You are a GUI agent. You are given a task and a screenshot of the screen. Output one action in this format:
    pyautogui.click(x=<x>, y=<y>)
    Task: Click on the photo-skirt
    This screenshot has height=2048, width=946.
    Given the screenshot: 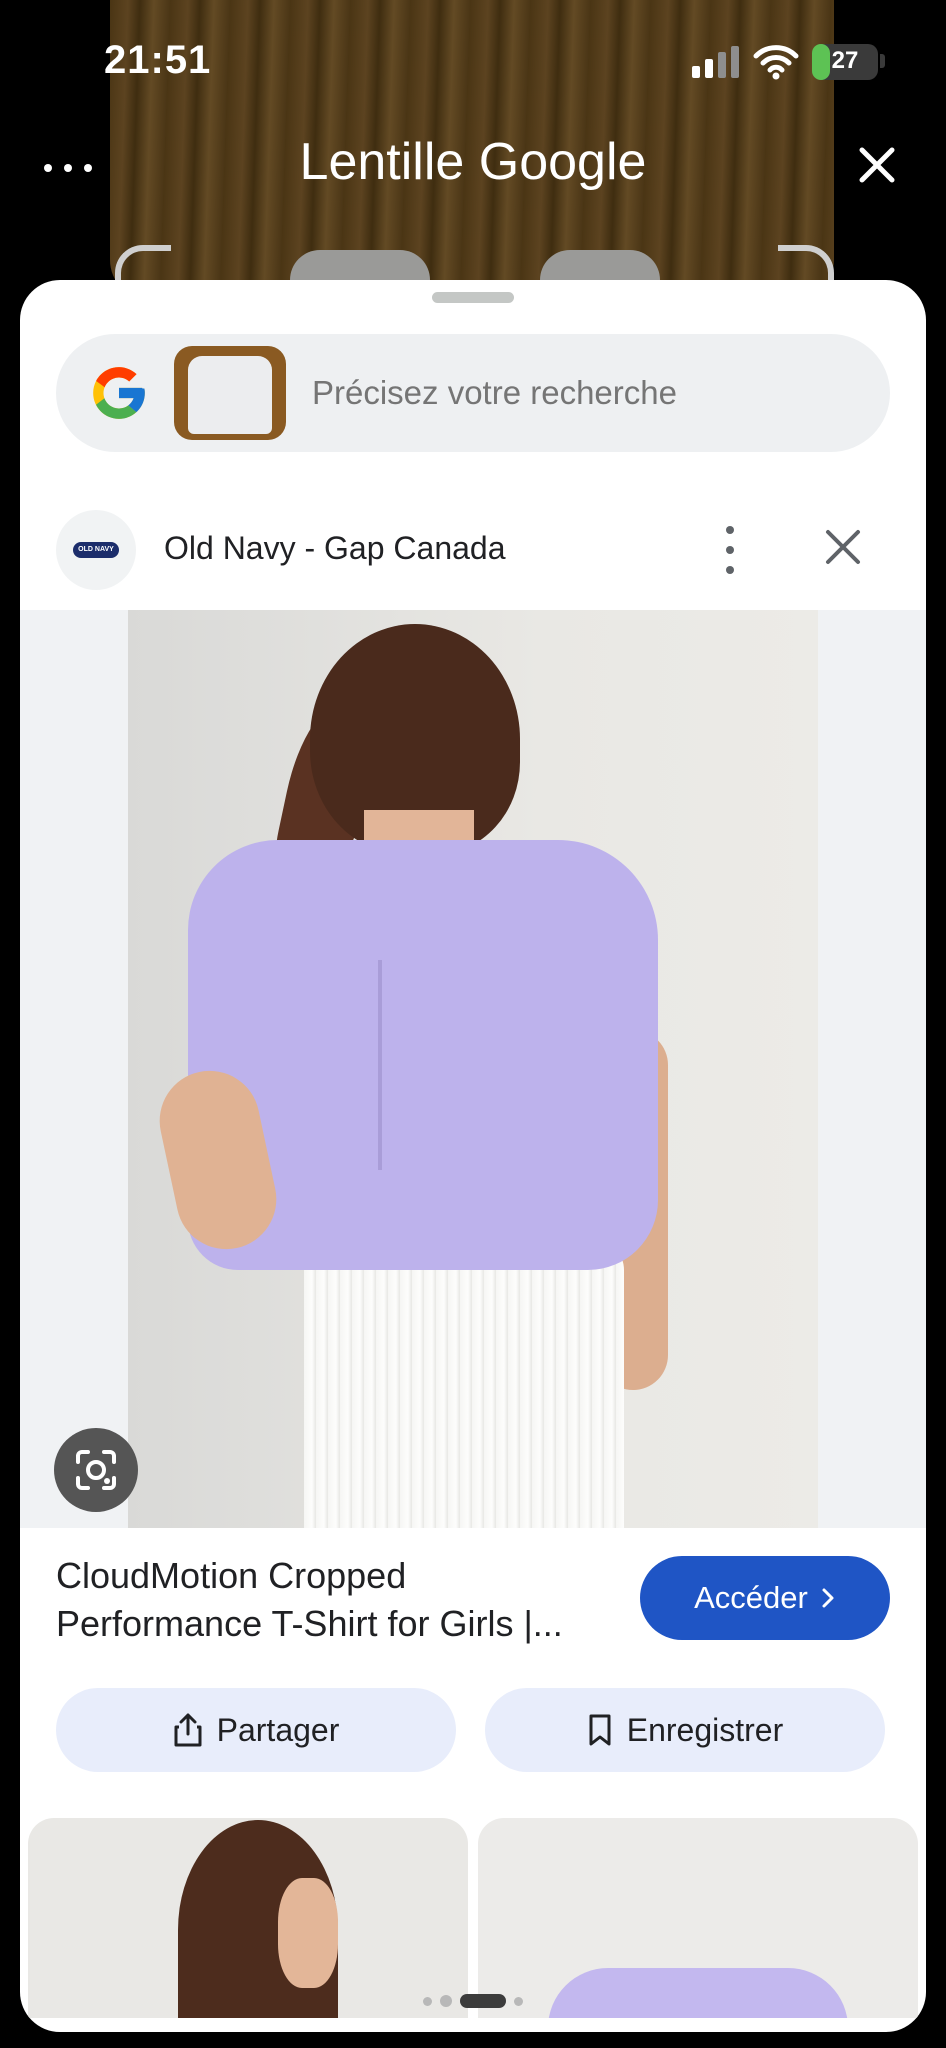 What is the action you would take?
    pyautogui.click(x=464, y=1384)
    